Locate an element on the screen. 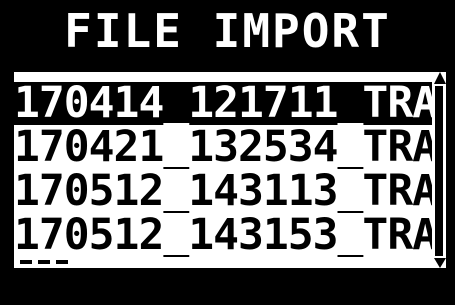 This screenshot has height=305, width=455. scroll-thumb is located at coordinates (439, 169).